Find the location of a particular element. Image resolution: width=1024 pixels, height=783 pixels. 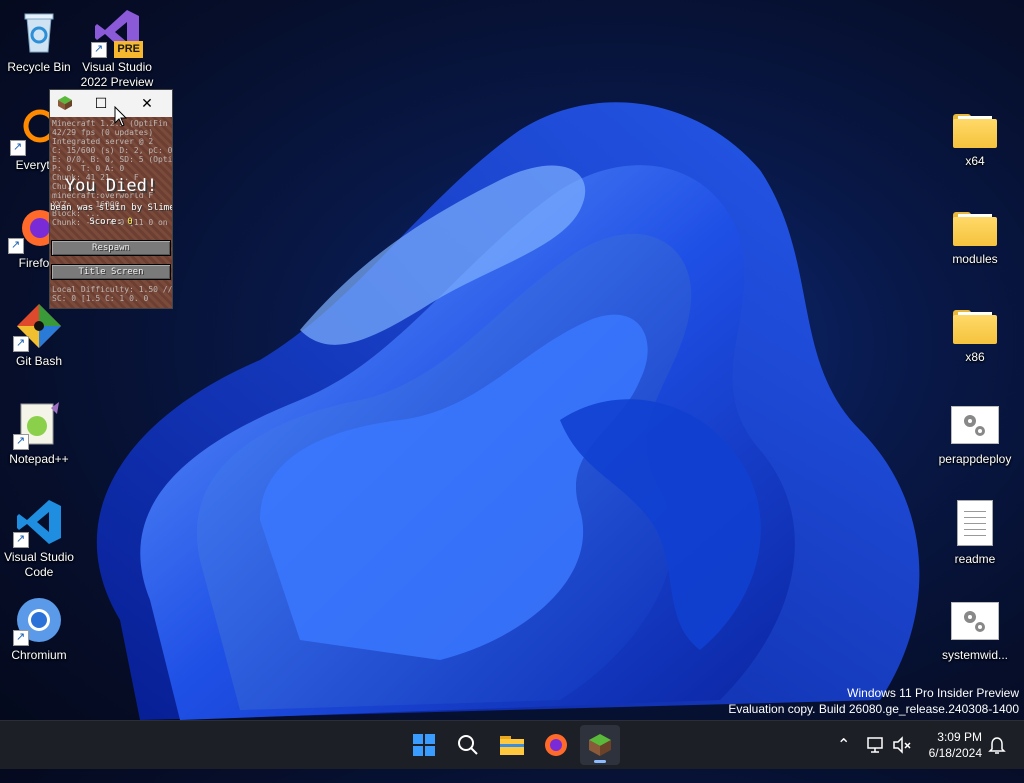

debug-line: P: 0. T: 0 A: 0 is located at coordinates (88, 168).